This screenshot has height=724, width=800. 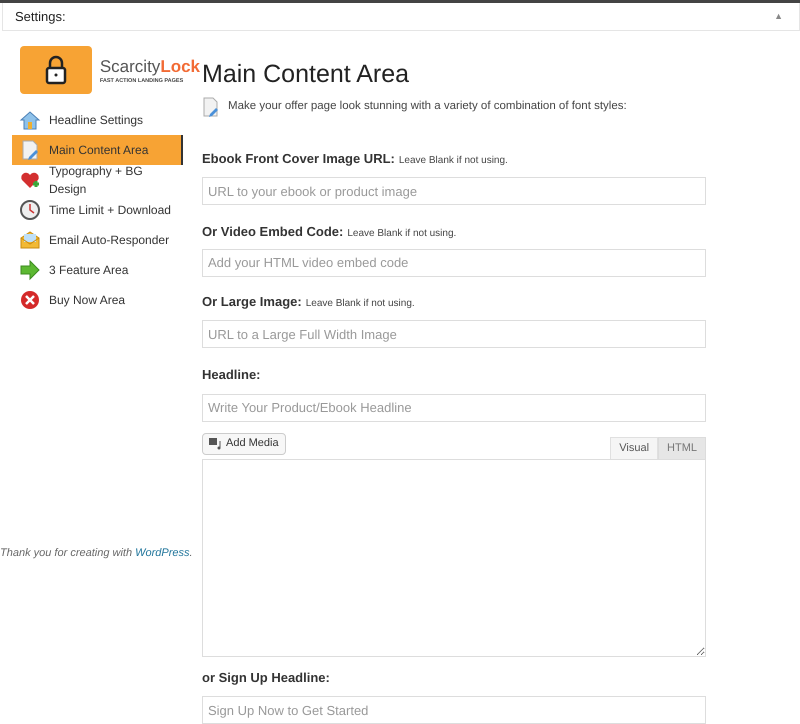 I want to click on media-icon, so click(x=215, y=444).